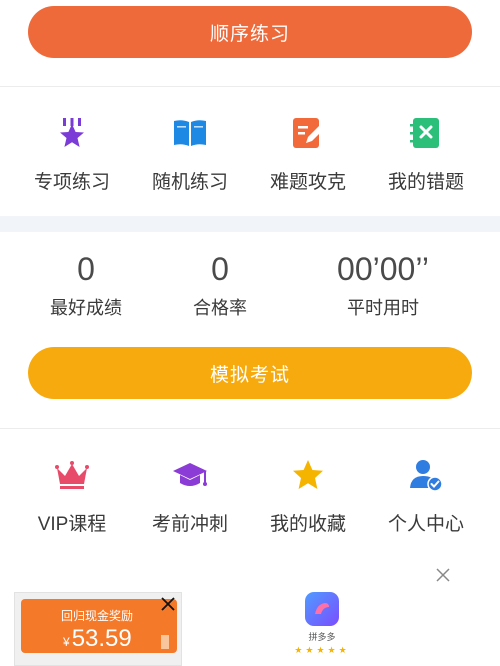 The image size is (500, 666). Describe the element at coordinates (190, 474) in the screenshot. I see `graduation-cap-icon` at that location.